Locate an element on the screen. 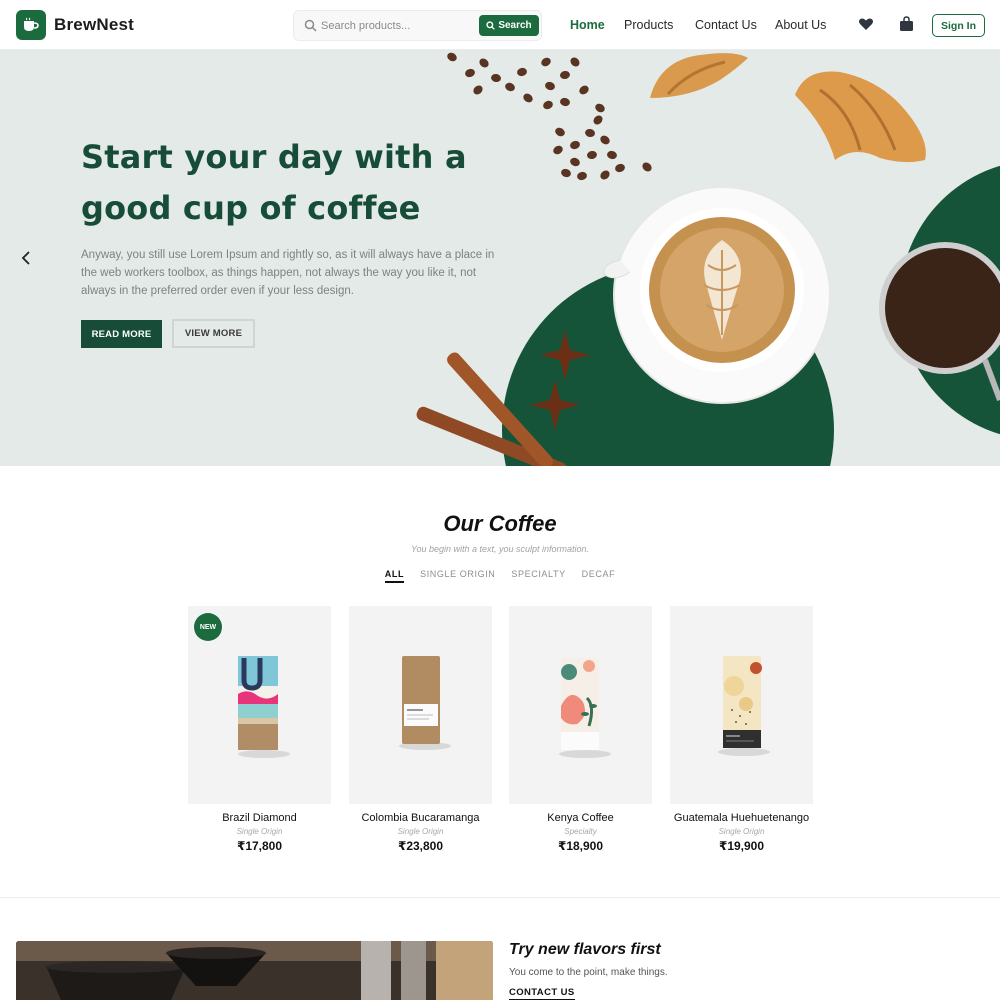 The image size is (1000, 1000). search-bar: Search is located at coordinates (417, 25).